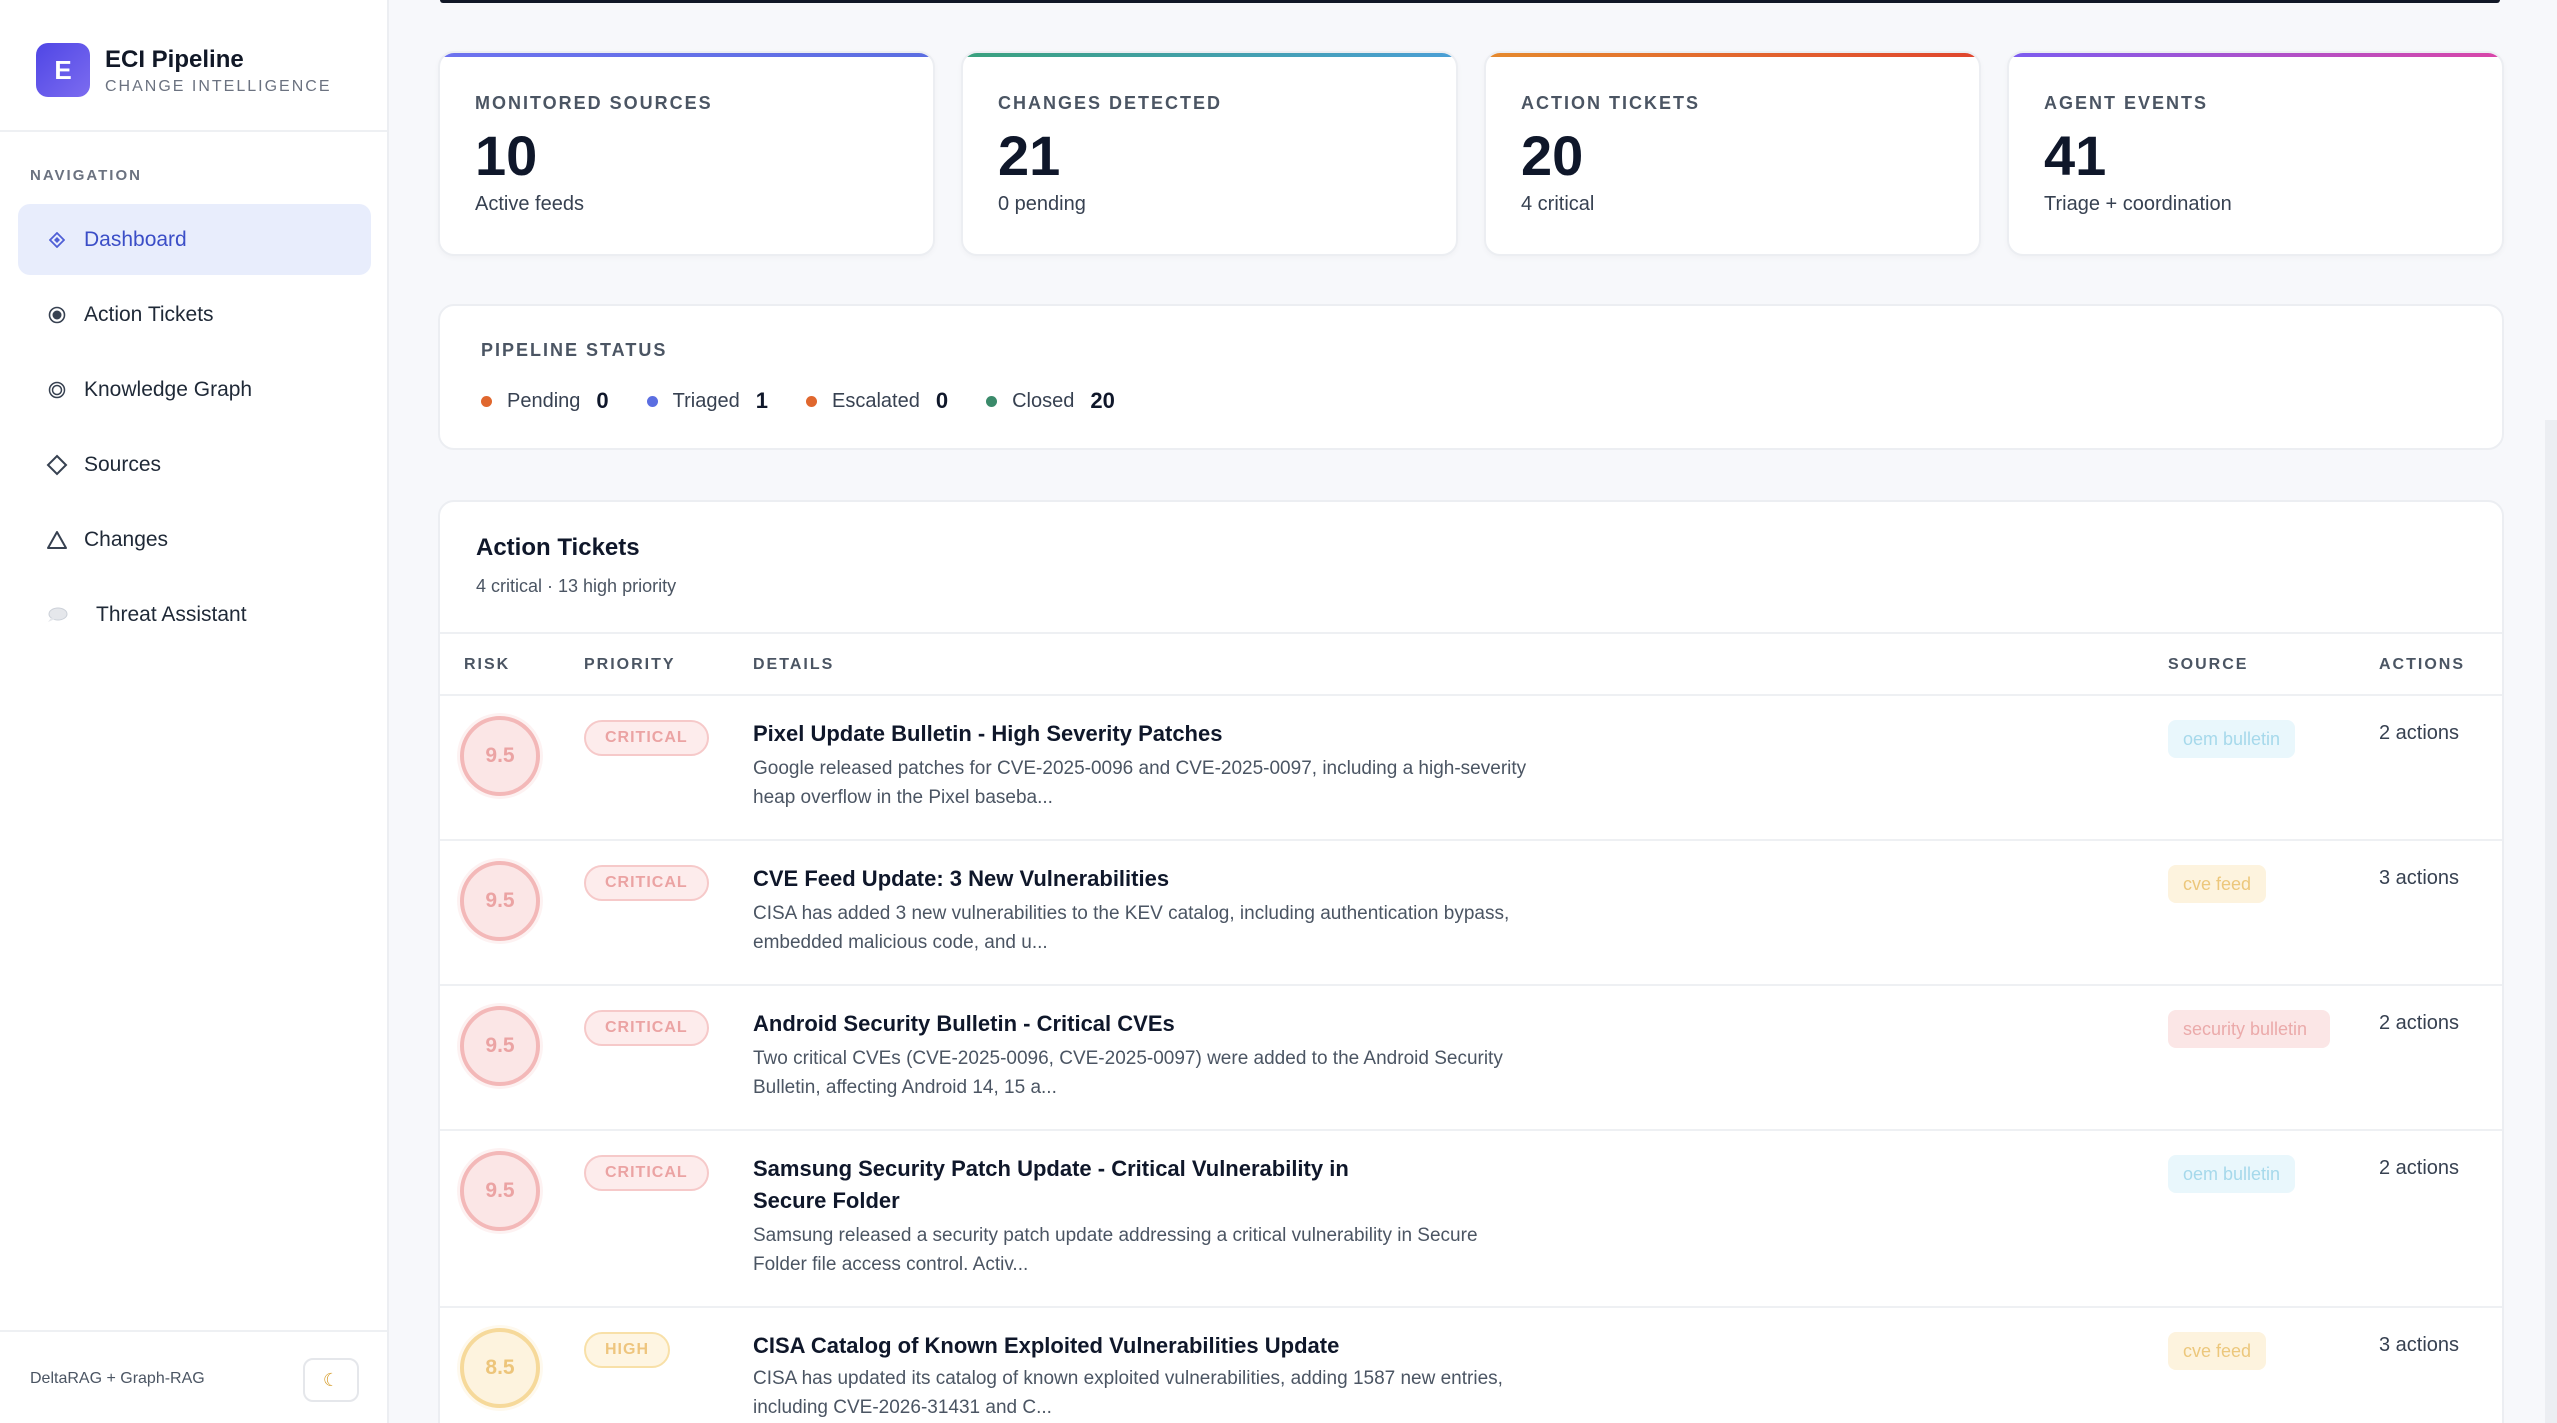 The image size is (2557, 1423). Describe the element at coordinates (194, 539) in the screenshot. I see `nav-item-changes: Changes` at that location.